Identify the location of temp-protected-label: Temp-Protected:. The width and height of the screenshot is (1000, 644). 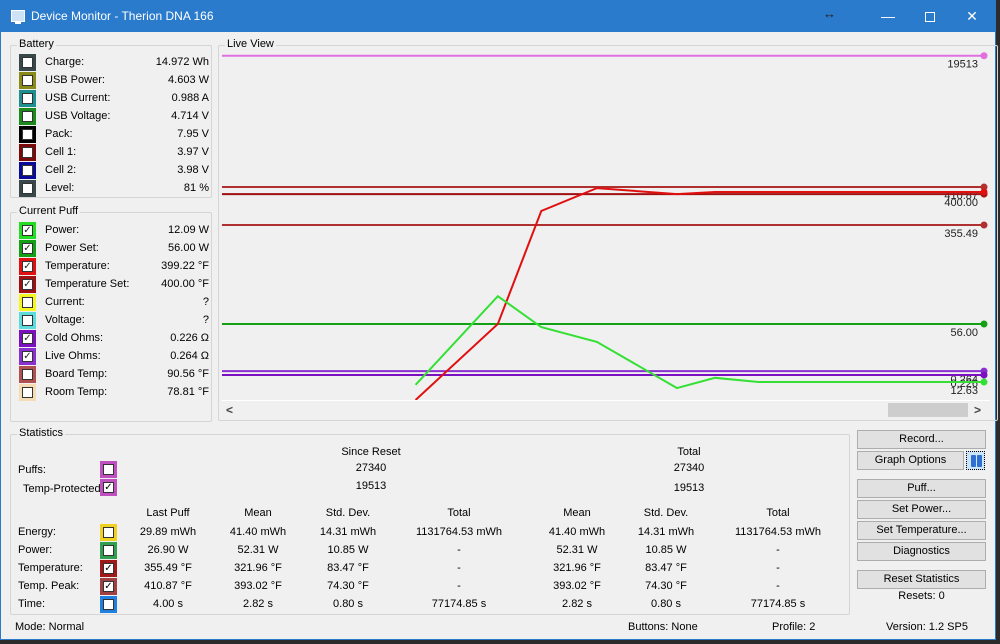
(63, 489).